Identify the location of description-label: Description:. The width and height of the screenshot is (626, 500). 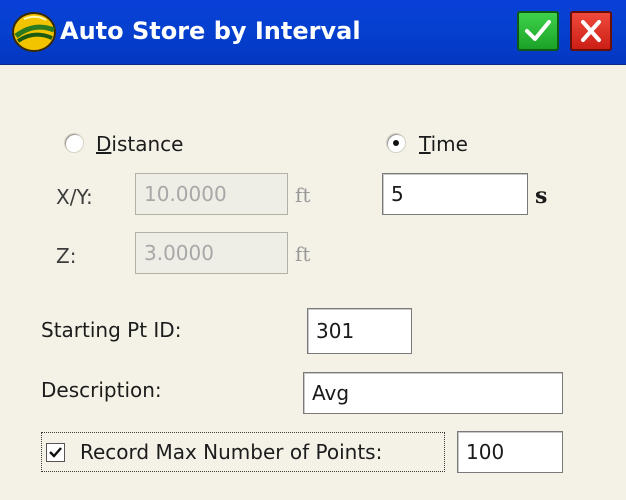
(101, 390).